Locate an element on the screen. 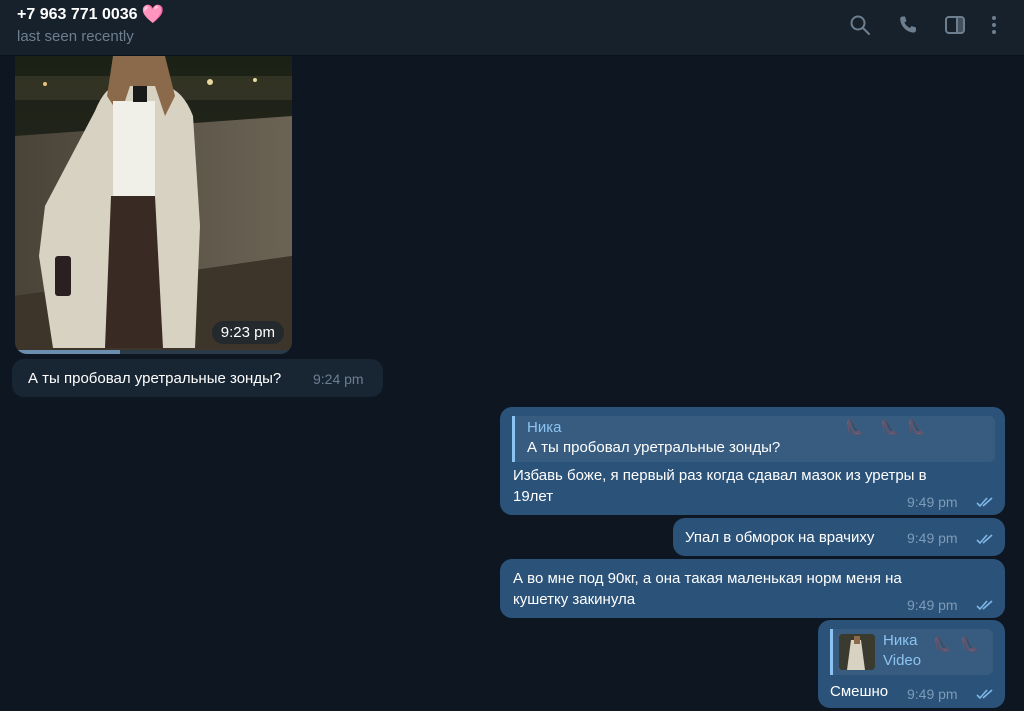  reply-text: А ты пробовал уретральные зонды? is located at coordinates (654, 447).